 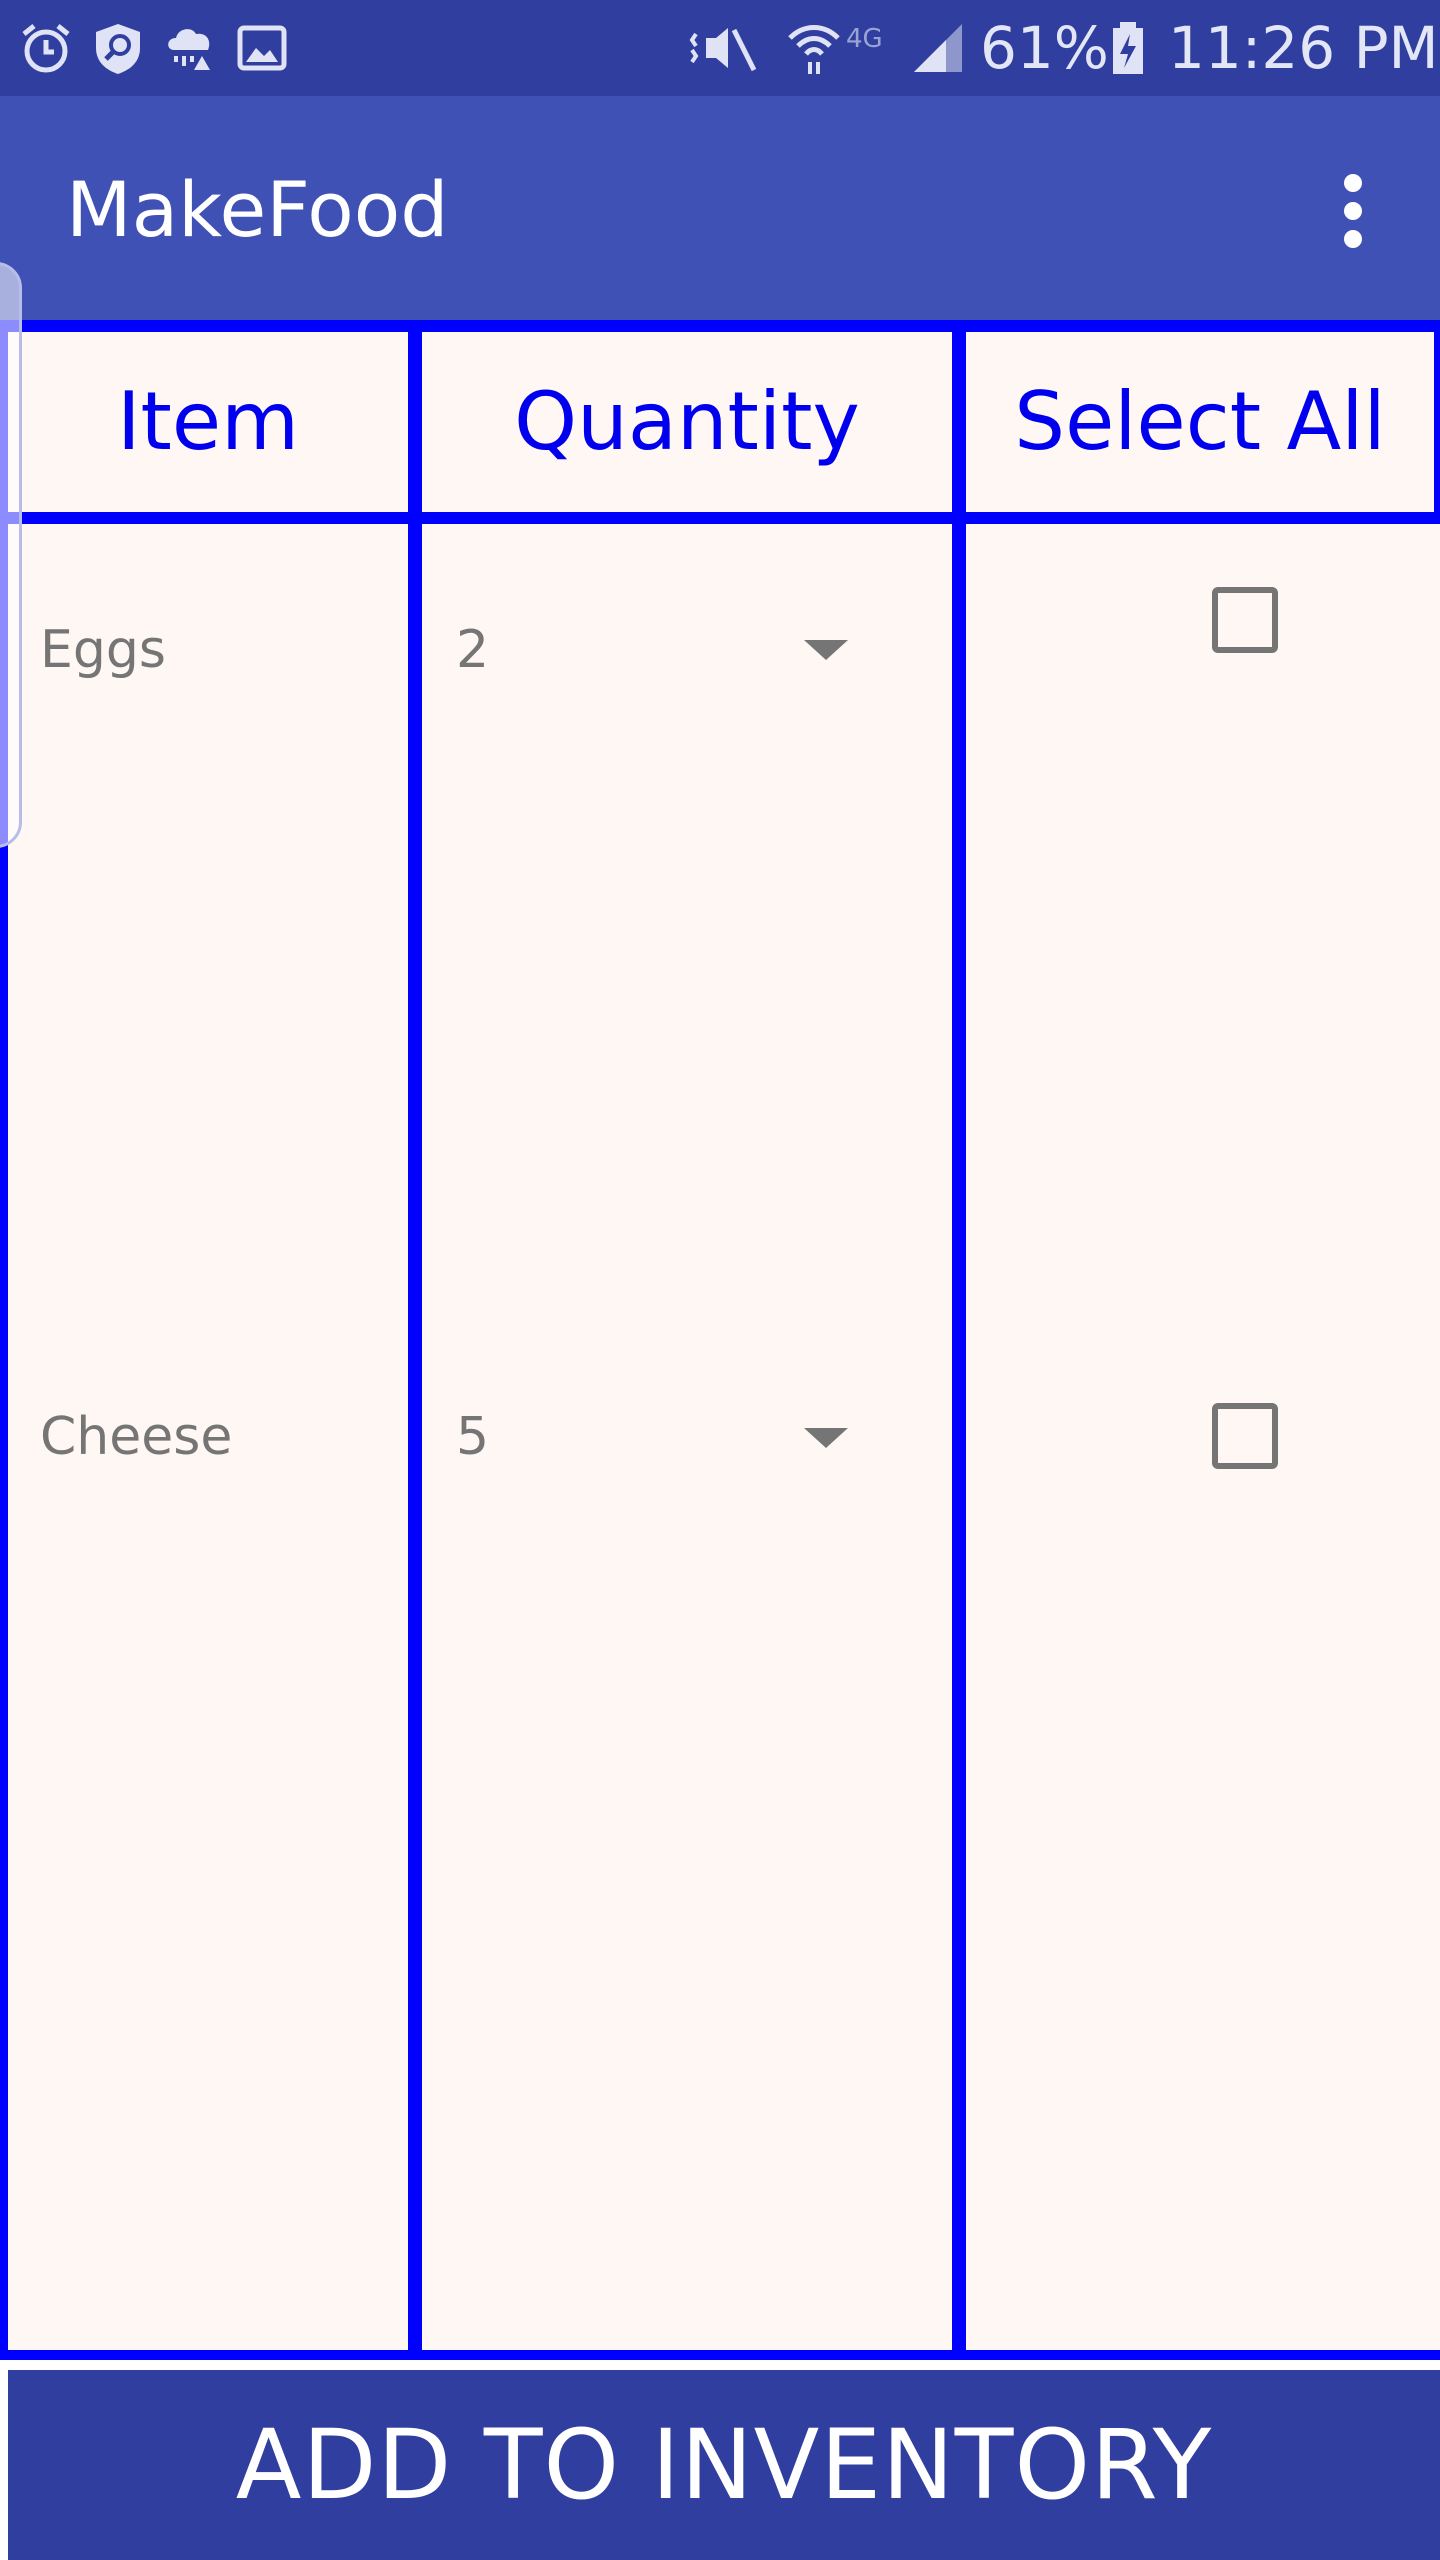 I want to click on app-title: MakeFood, so click(x=257, y=209).